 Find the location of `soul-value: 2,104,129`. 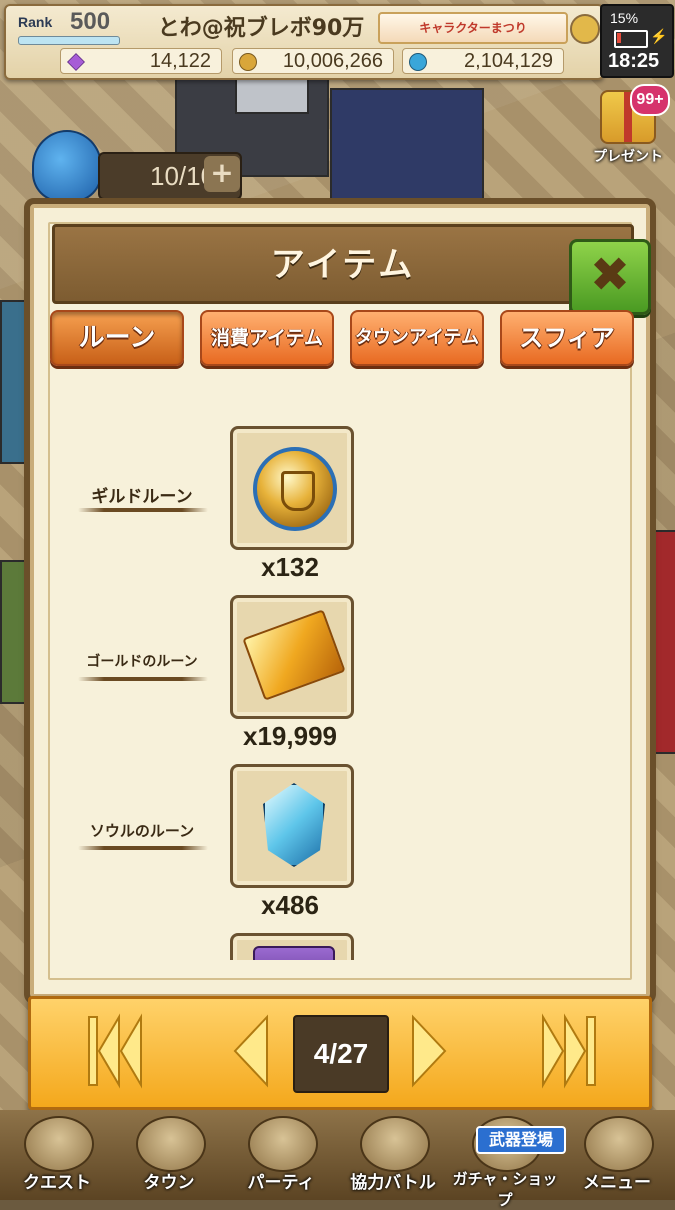

soul-value: 2,104,129 is located at coordinates (508, 61).